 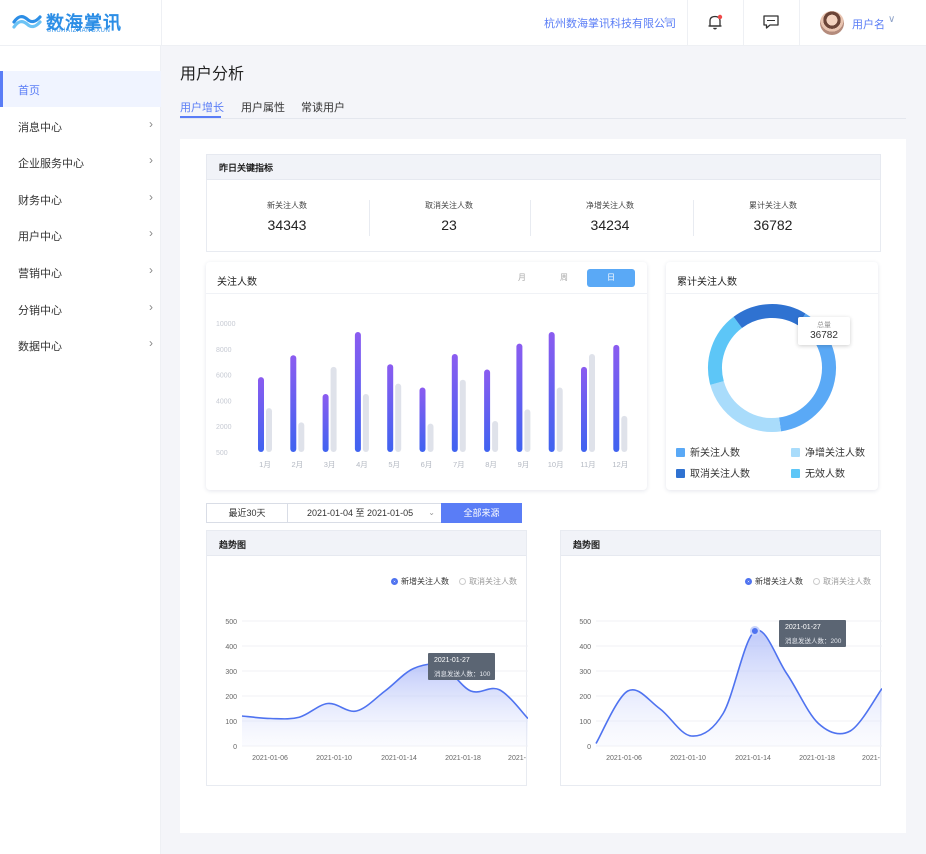 I want to click on kpi-label: 新关注人数, so click(x=287, y=205).